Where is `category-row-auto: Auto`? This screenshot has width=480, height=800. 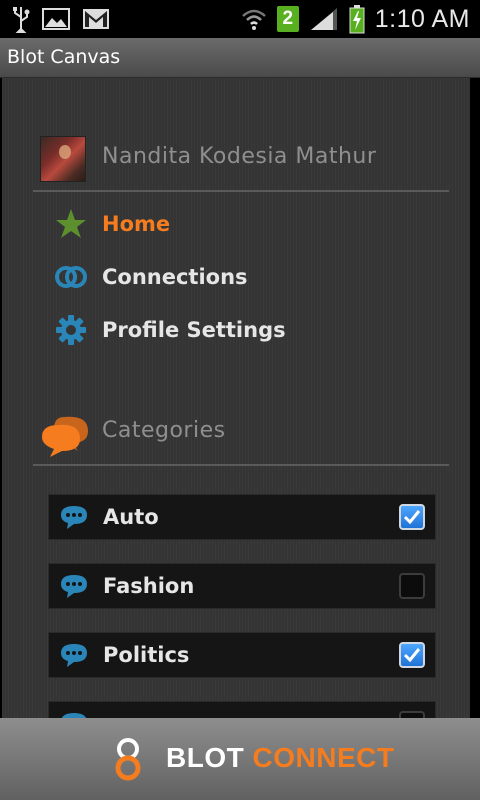 category-row-auto: Auto is located at coordinates (242, 517).